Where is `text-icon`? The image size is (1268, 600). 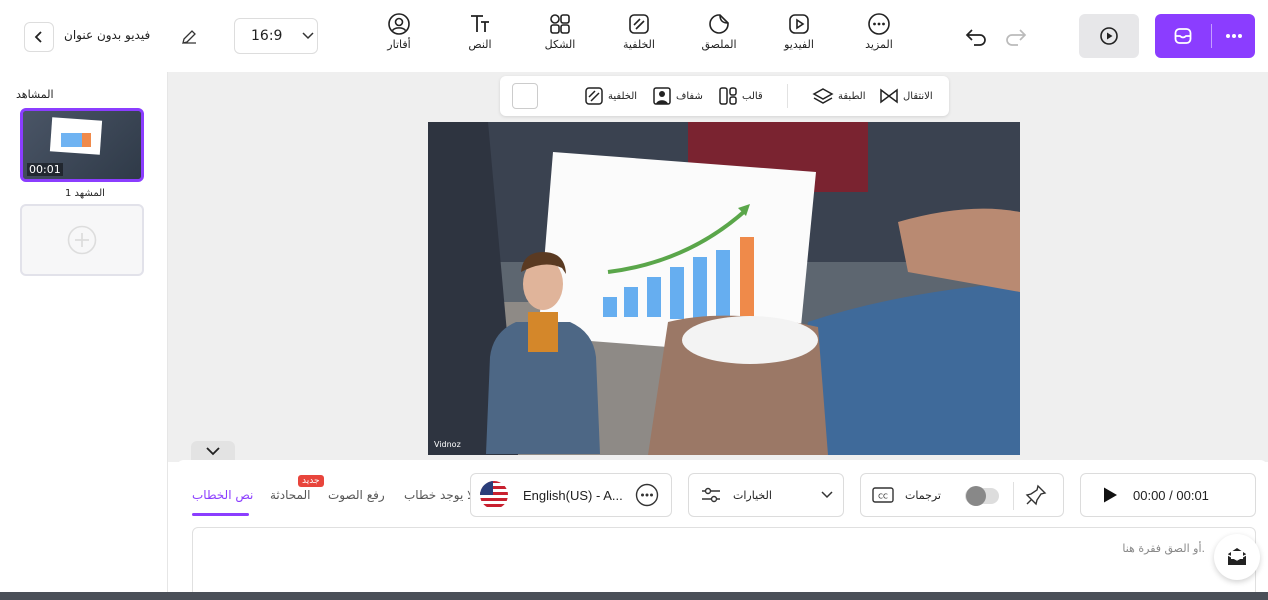 text-icon is located at coordinates (480, 23).